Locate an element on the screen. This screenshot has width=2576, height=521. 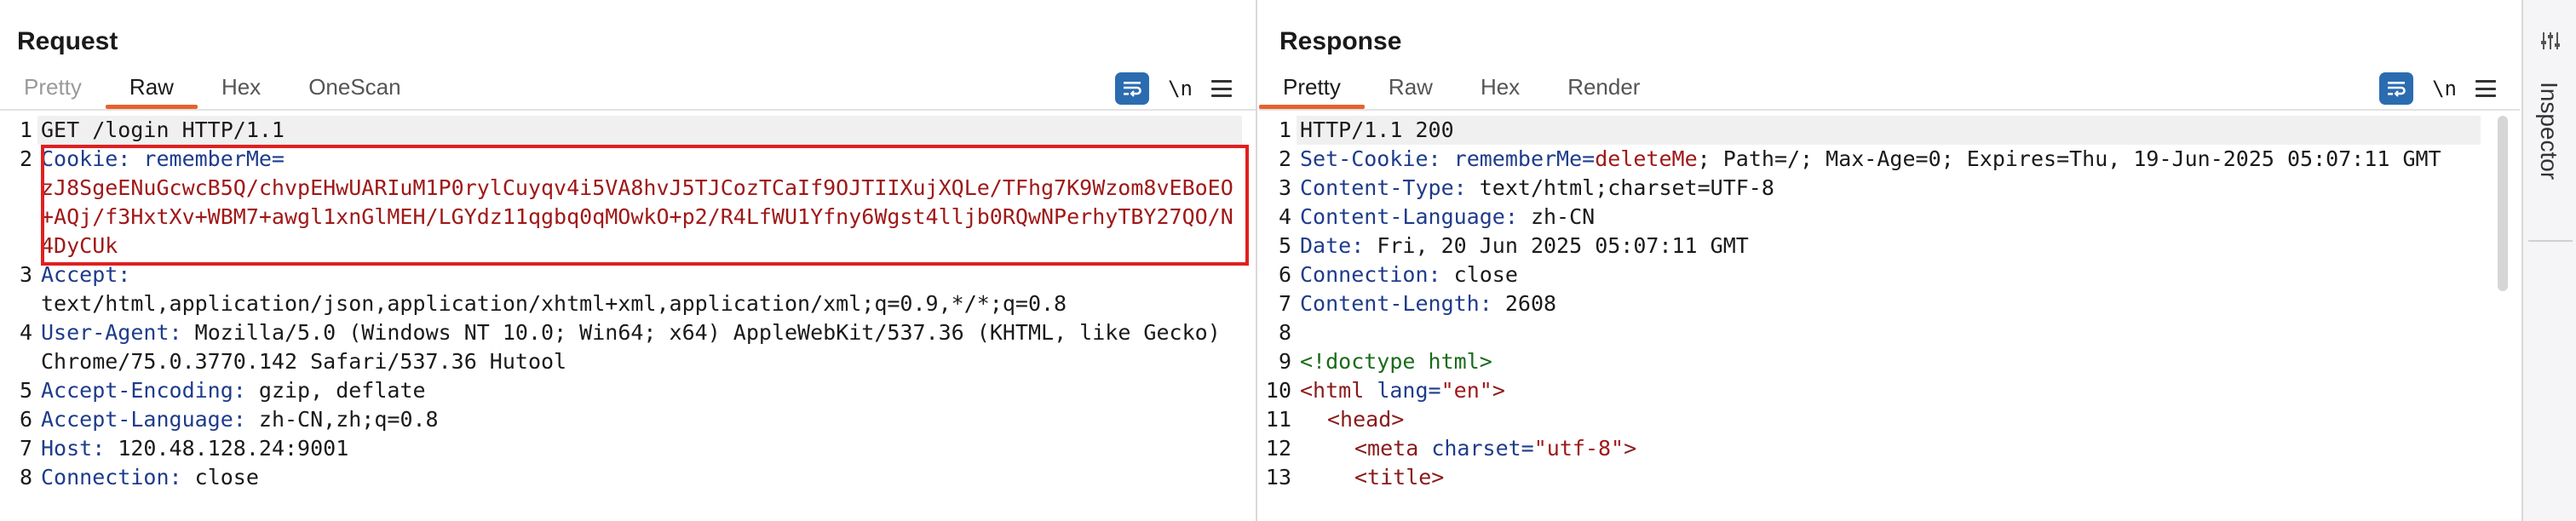
word-wrap-icon is located at coordinates (2397, 89).